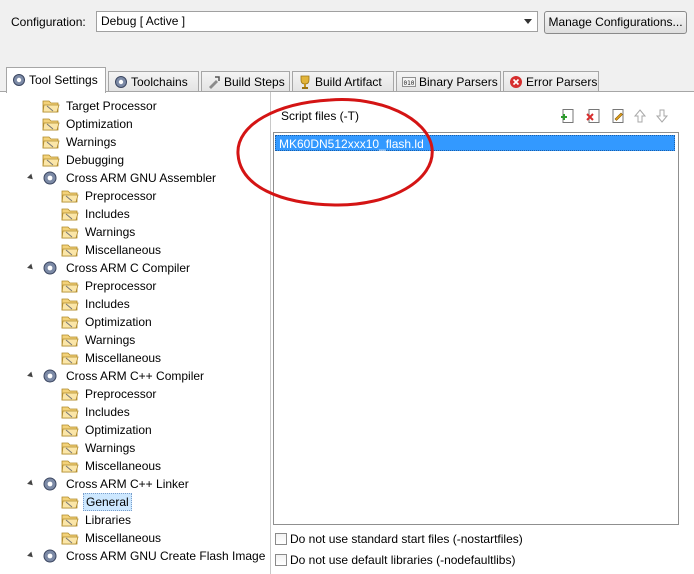 The image size is (694, 574). What do you see at coordinates (335, 152) in the screenshot?
I see `annotation-ellipse` at bounding box center [335, 152].